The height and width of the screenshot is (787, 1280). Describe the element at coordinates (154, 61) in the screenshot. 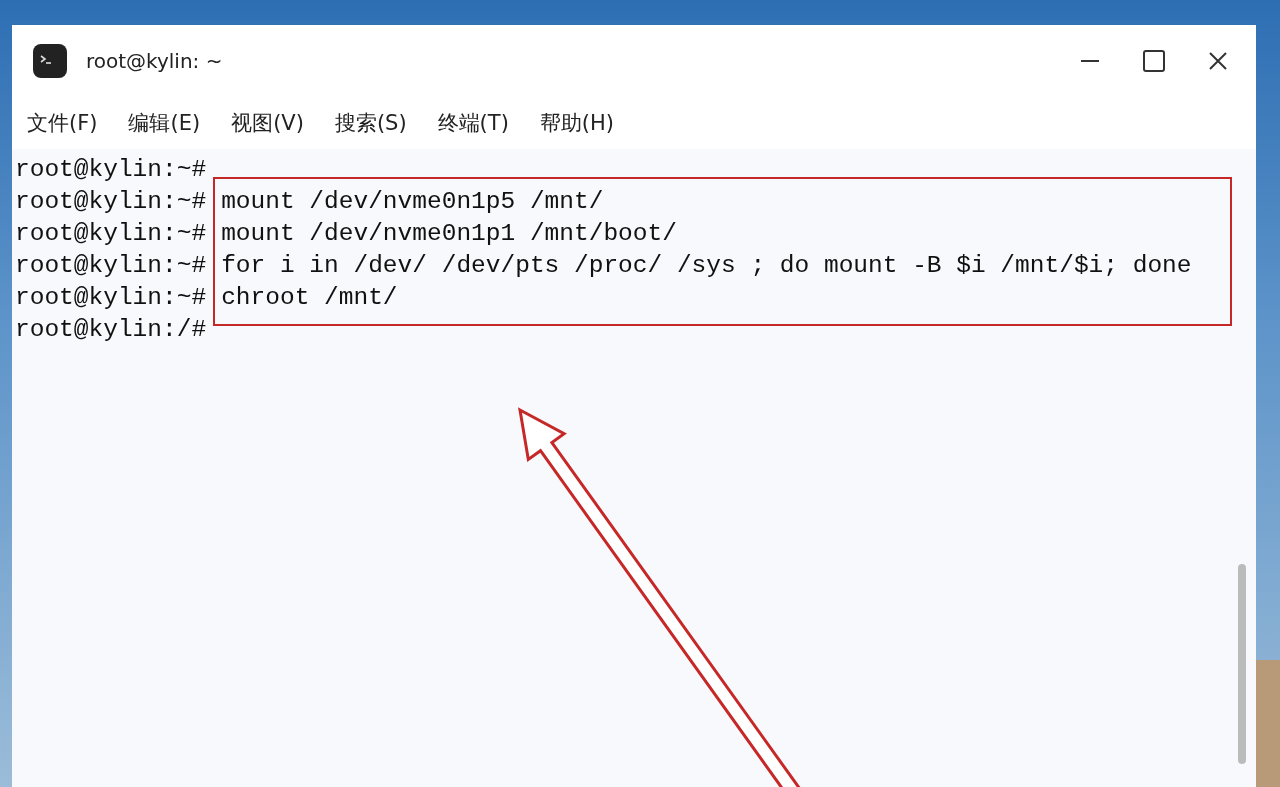

I see `window-title: root@kylin: ~` at that location.